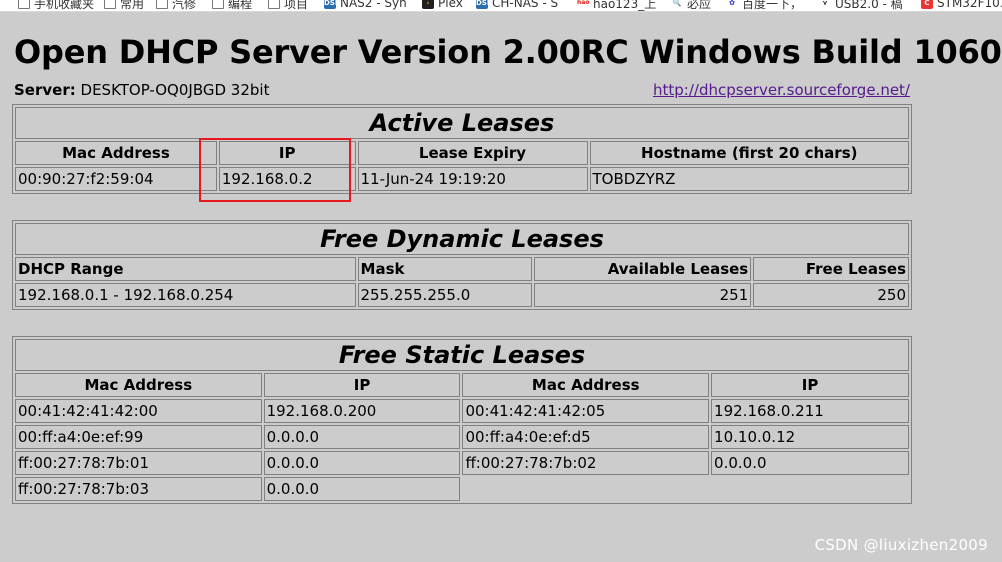 The image size is (1002, 562). What do you see at coordinates (116, 179) in the screenshot?
I see `mac-cell: 00:90:27:f2:59:04` at bounding box center [116, 179].